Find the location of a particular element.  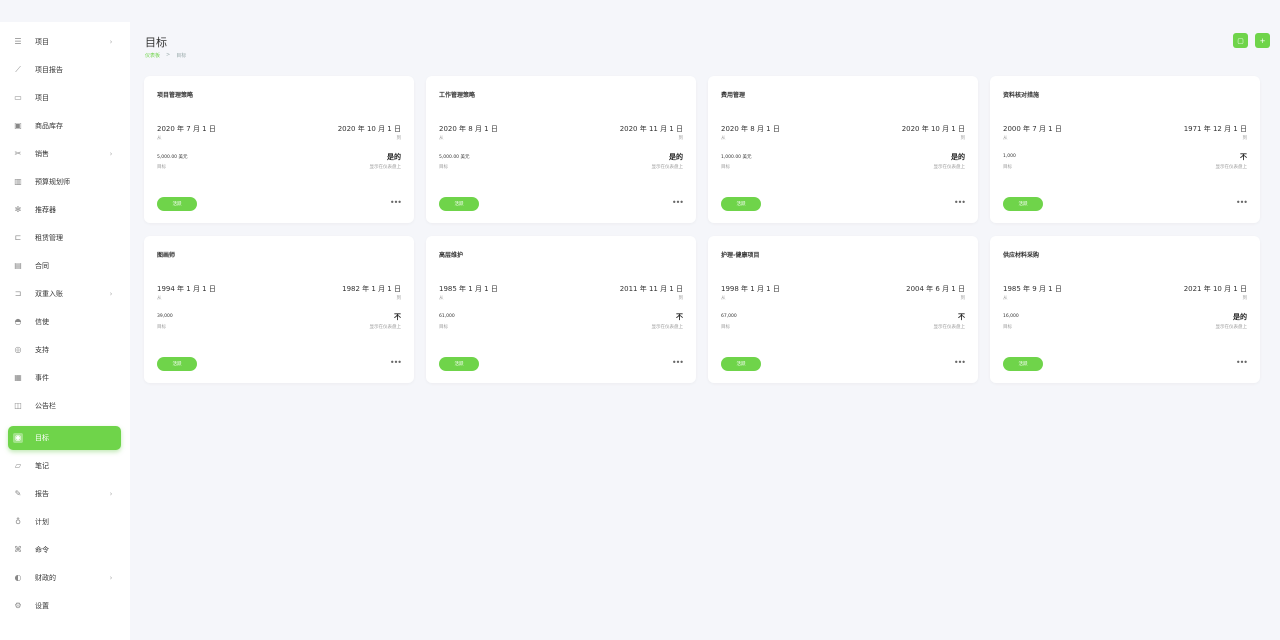

sidebar-item-double-entry: ⊐ 双重入账 › is located at coordinates (64, 294).